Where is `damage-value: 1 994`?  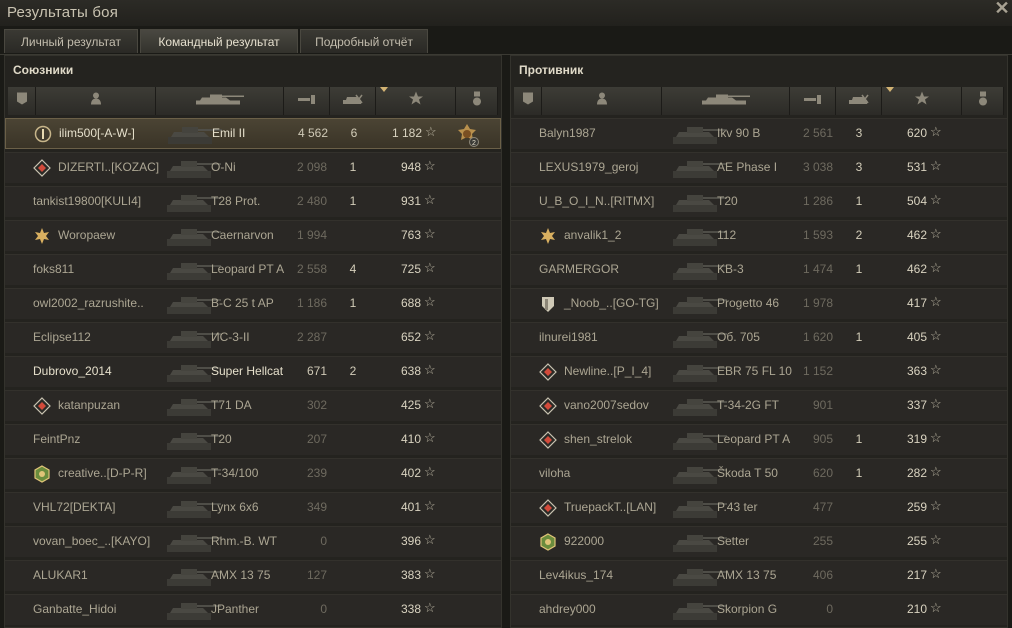
damage-value: 1 994 is located at coordinates (311, 235).